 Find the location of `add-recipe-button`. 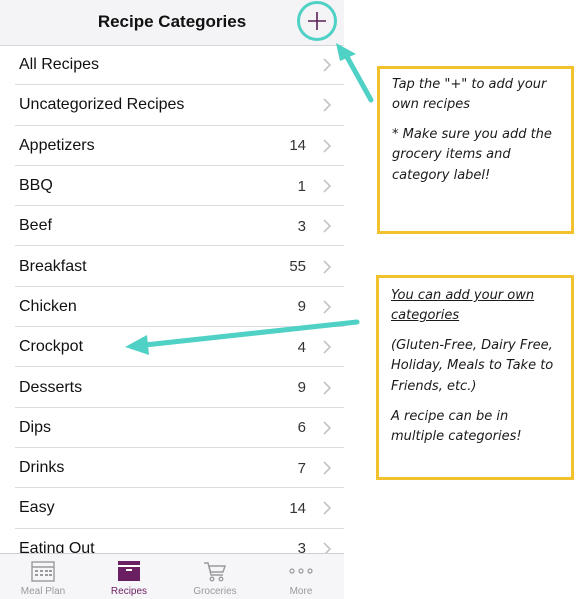

add-recipe-button is located at coordinates (317, 21).